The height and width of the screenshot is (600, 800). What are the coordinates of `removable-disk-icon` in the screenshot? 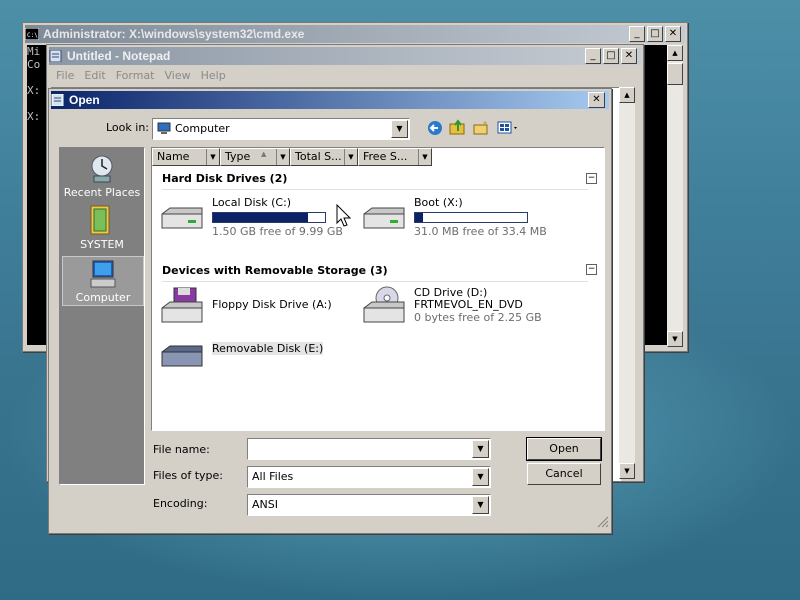 It's located at (183, 357).